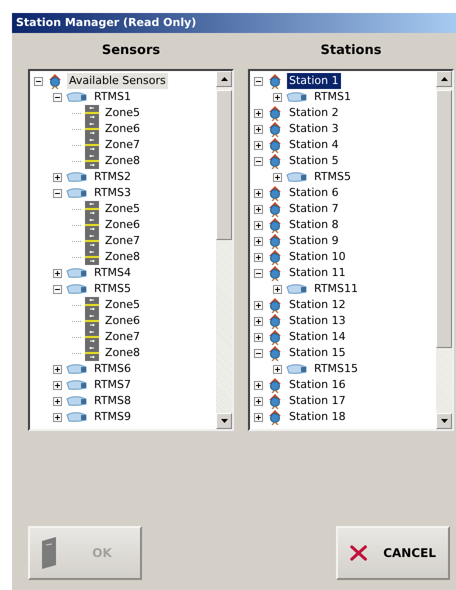 The width and height of the screenshot is (456, 590). Describe the element at coordinates (314, 209) in the screenshot. I see `tree-item: Station 7` at that location.